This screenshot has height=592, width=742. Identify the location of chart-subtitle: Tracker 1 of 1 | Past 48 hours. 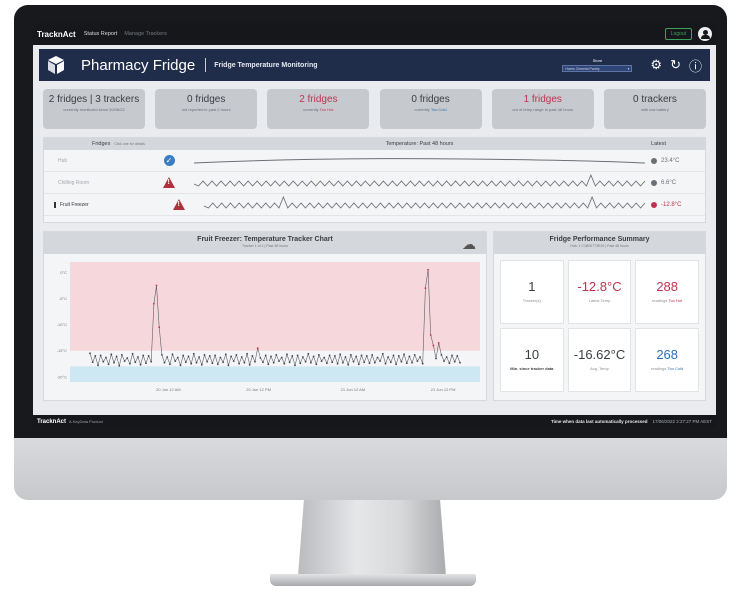
(265, 246).